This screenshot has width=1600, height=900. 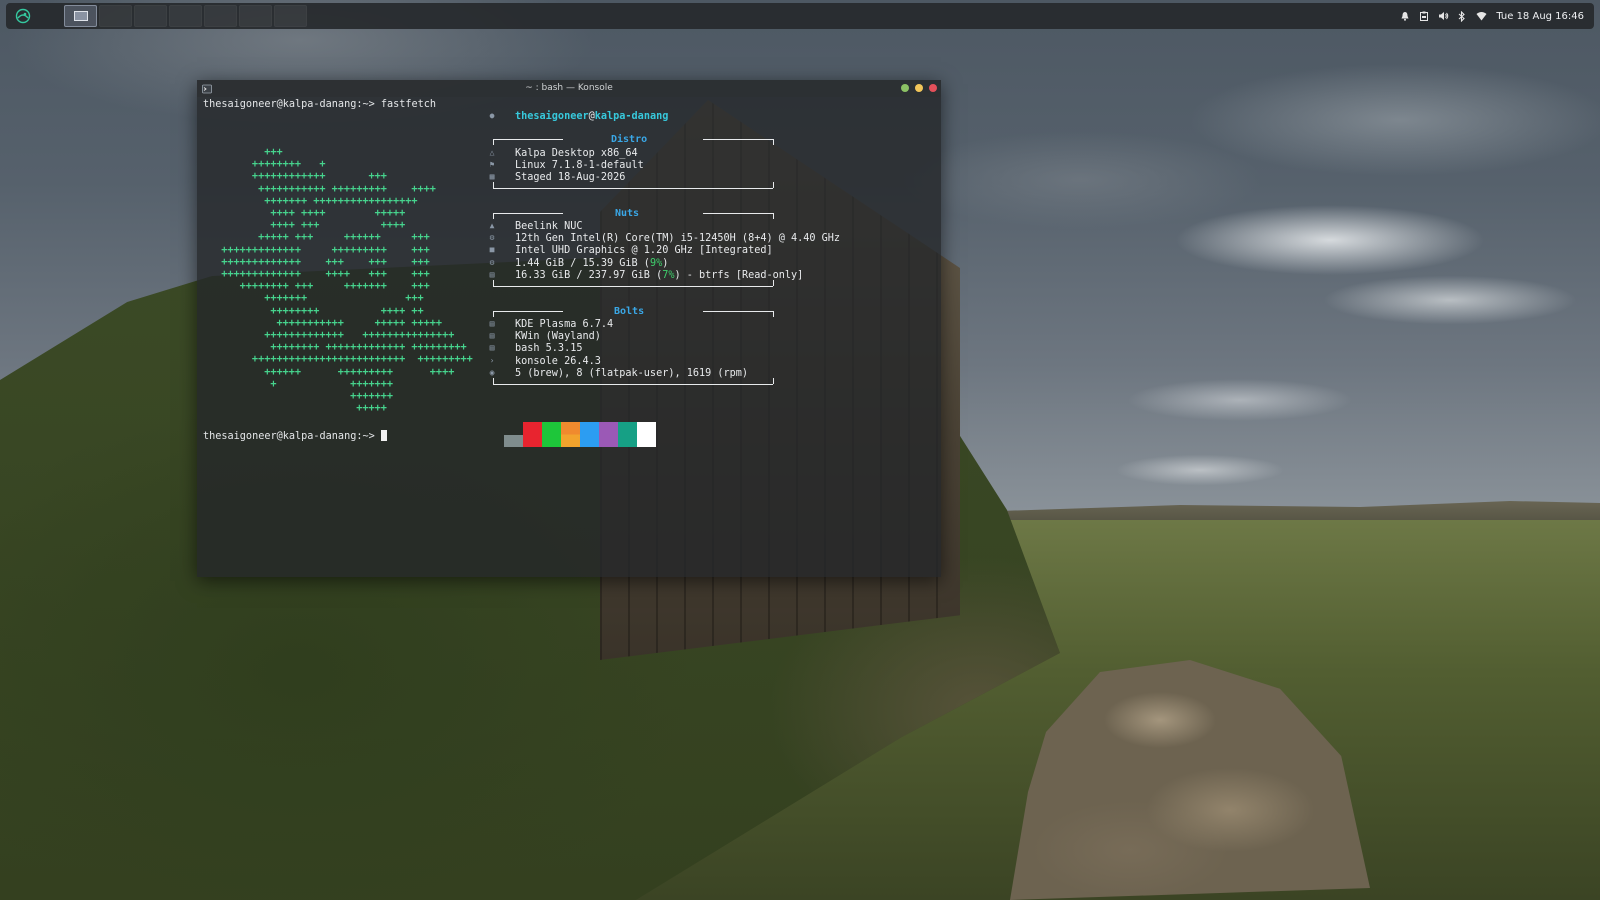 What do you see at coordinates (492, 225) in the screenshot?
I see `host-icon: ▲` at bounding box center [492, 225].